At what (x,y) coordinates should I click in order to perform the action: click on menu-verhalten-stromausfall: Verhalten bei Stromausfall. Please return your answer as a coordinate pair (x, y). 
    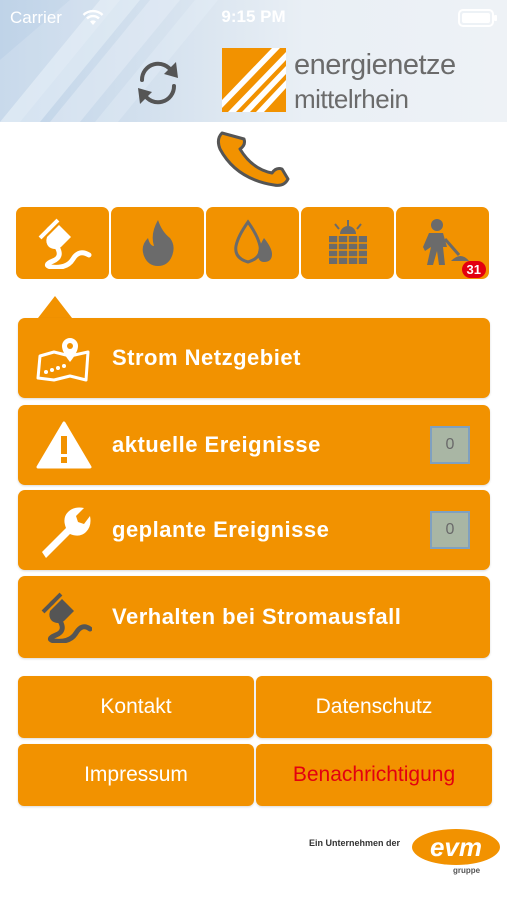
    Looking at the image, I should click on (254, 617).